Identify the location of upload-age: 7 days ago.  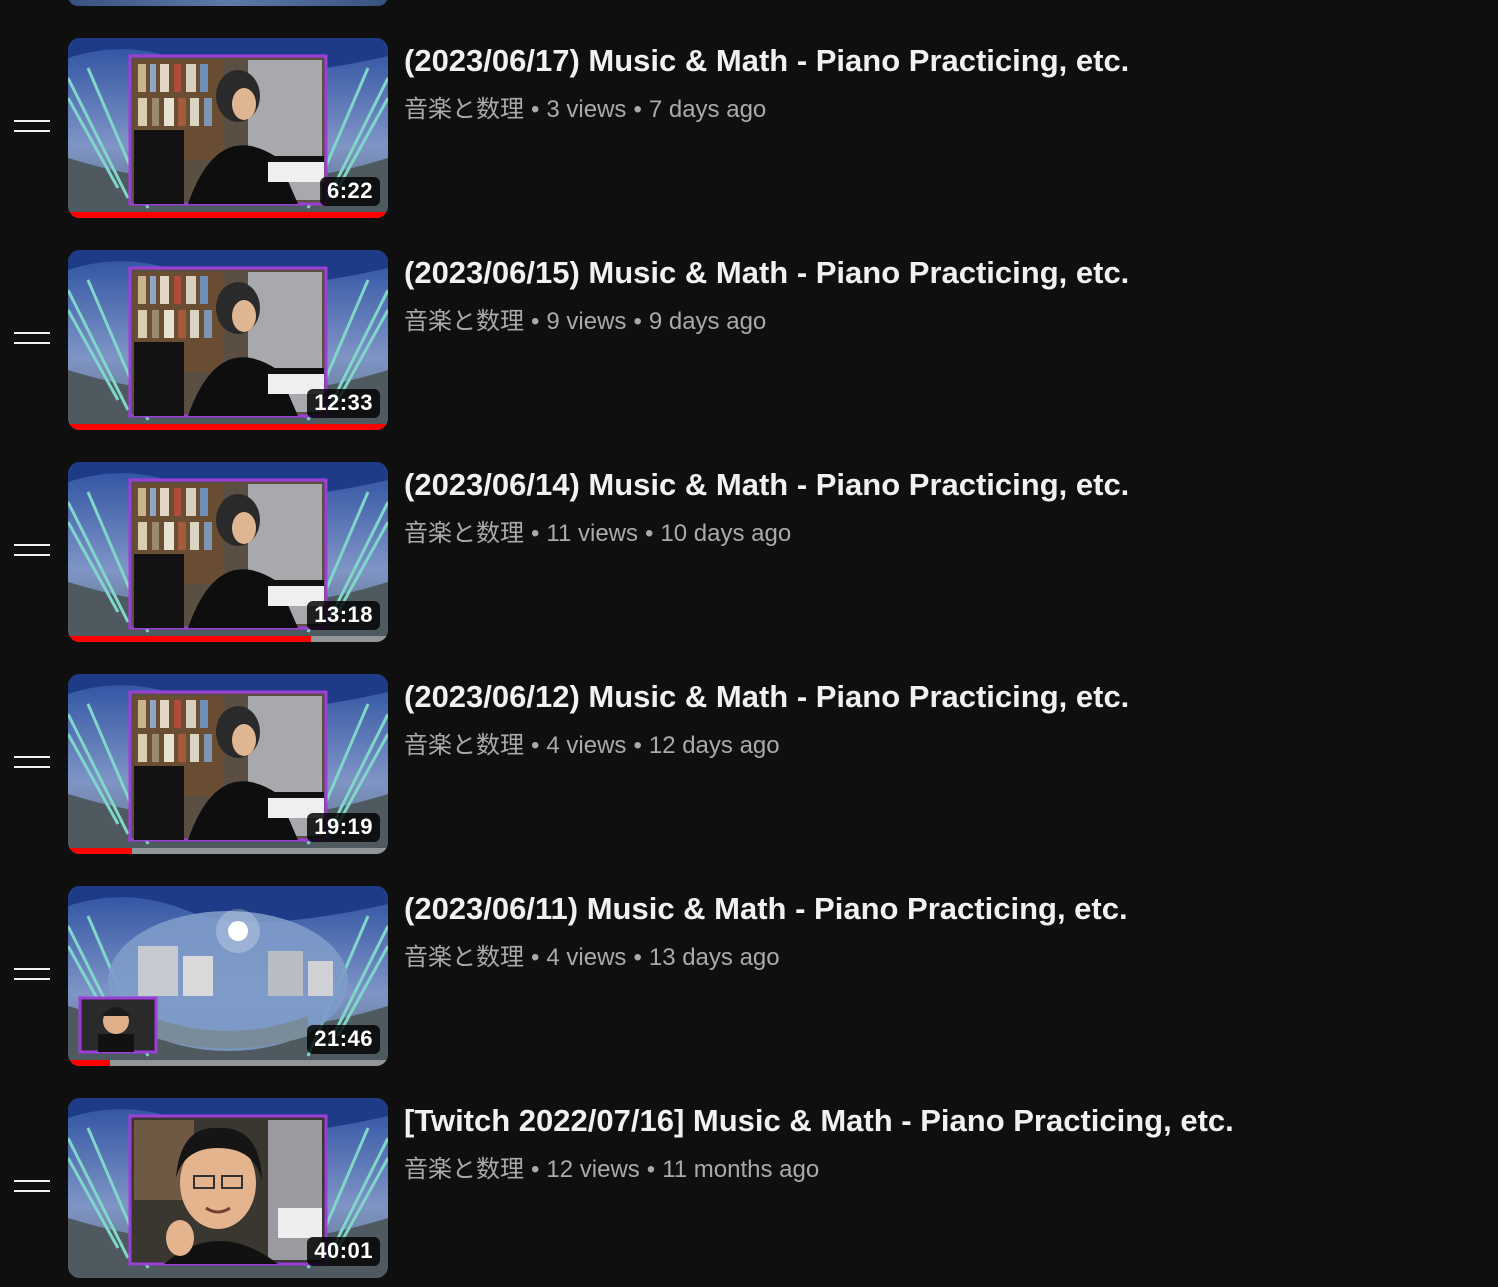
(707, 109).